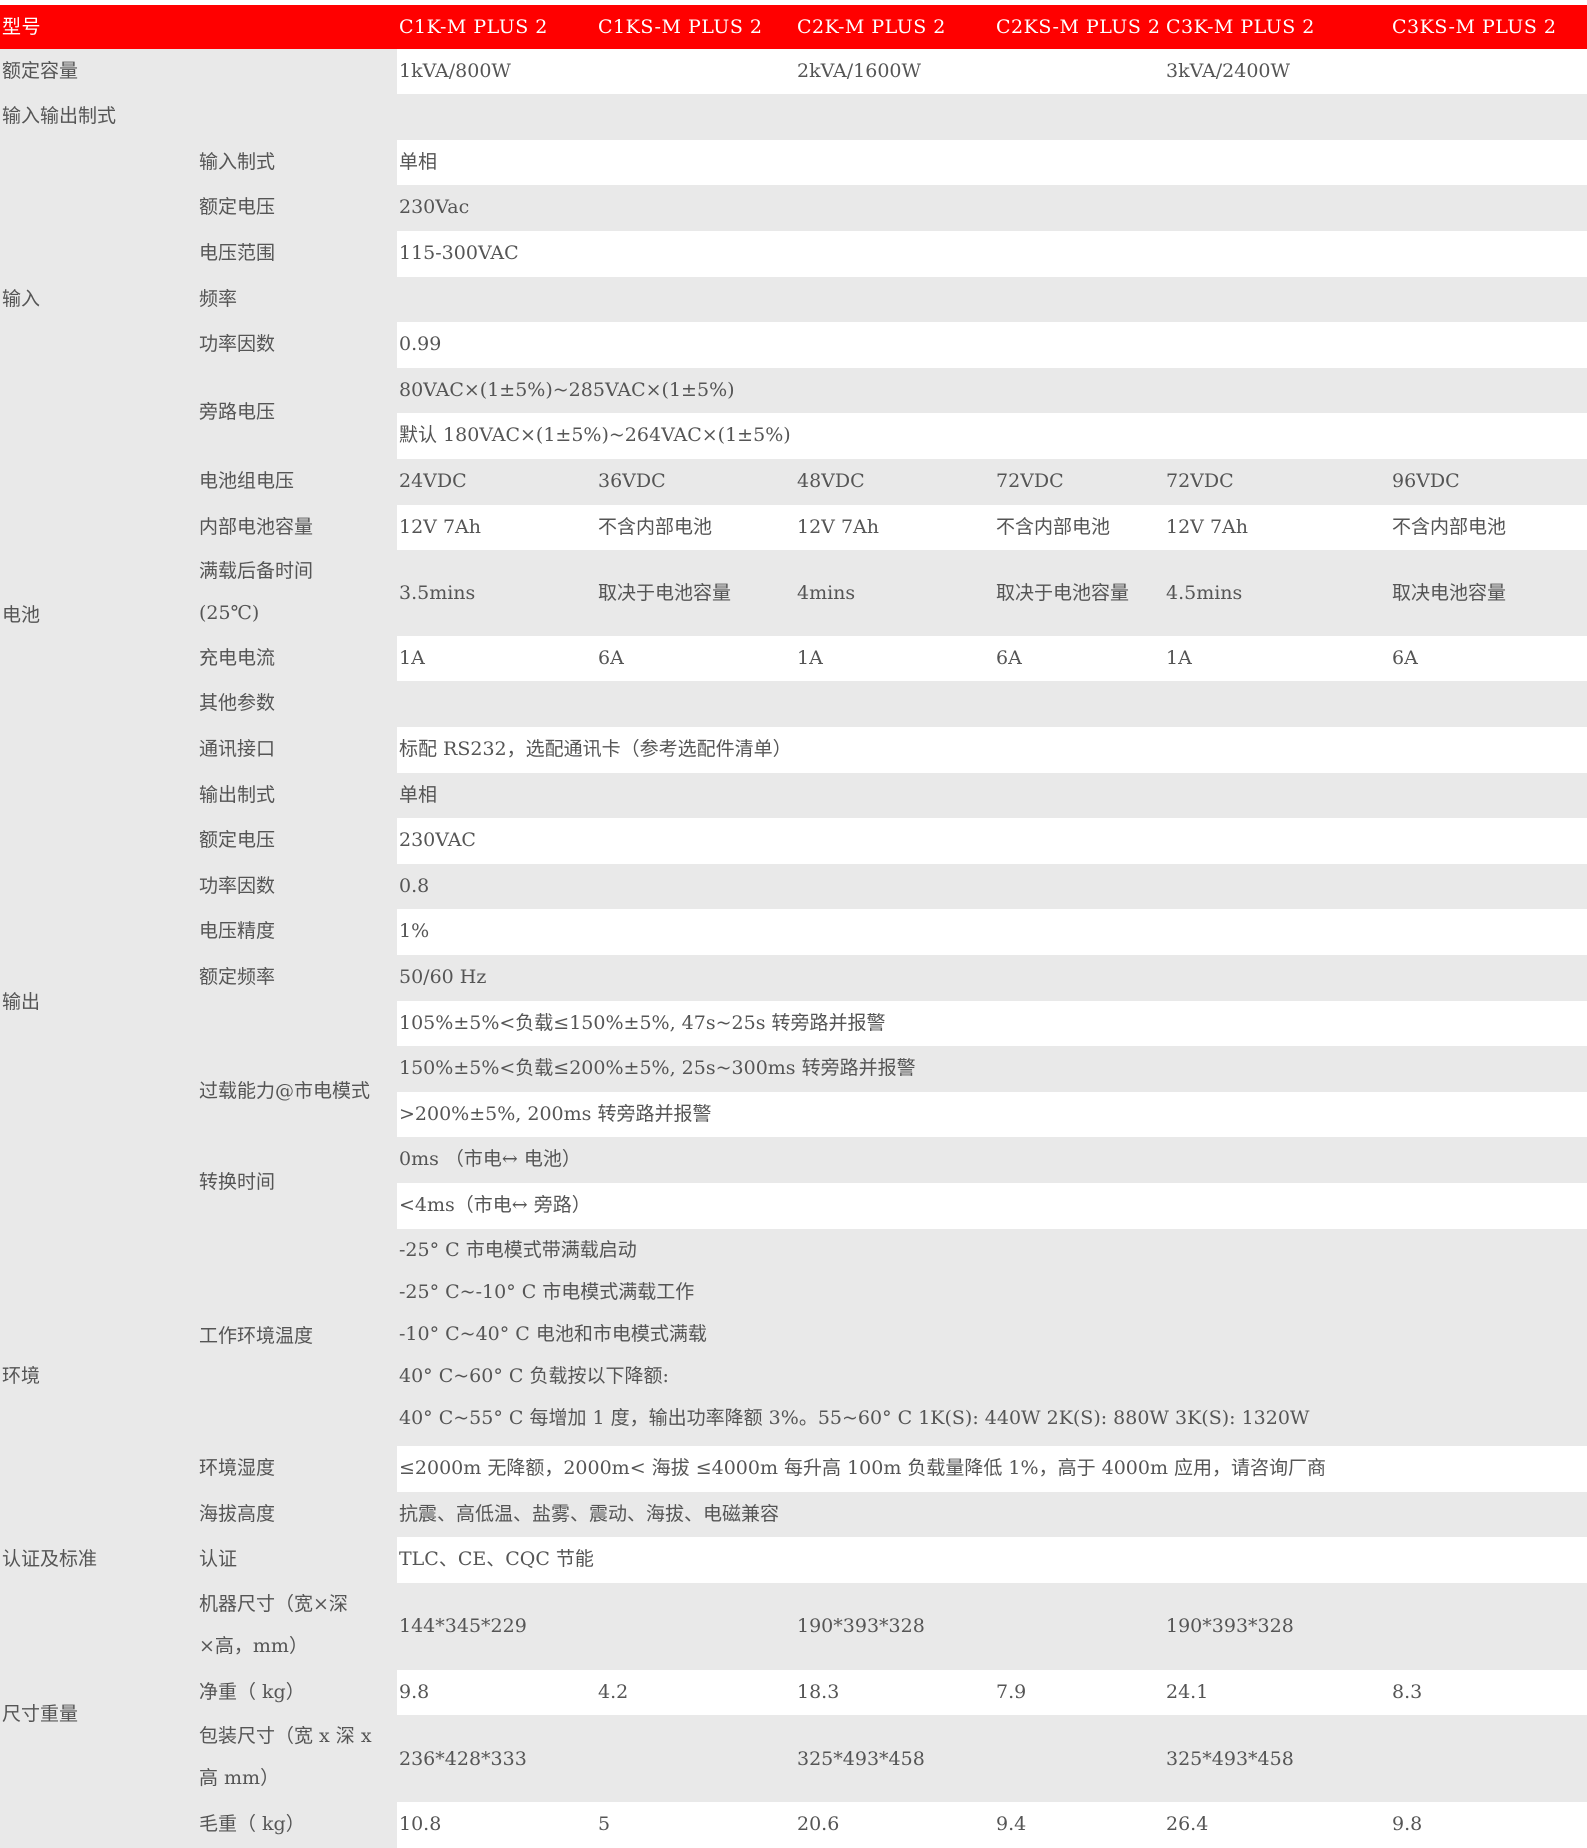  What do you see at coordinates (40, 71) in the screenshot?
I see `rated-capacity-label: 额定容量` at bounding box center [40, 71].